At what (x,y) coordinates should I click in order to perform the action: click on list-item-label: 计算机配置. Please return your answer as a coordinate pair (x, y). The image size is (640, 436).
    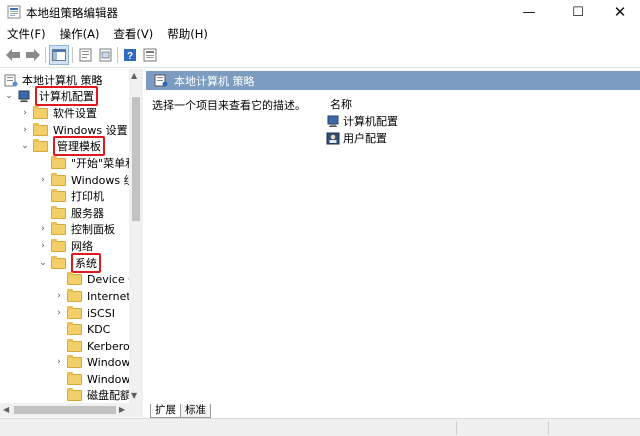
    Looking at the image, I should click on (370, 121).